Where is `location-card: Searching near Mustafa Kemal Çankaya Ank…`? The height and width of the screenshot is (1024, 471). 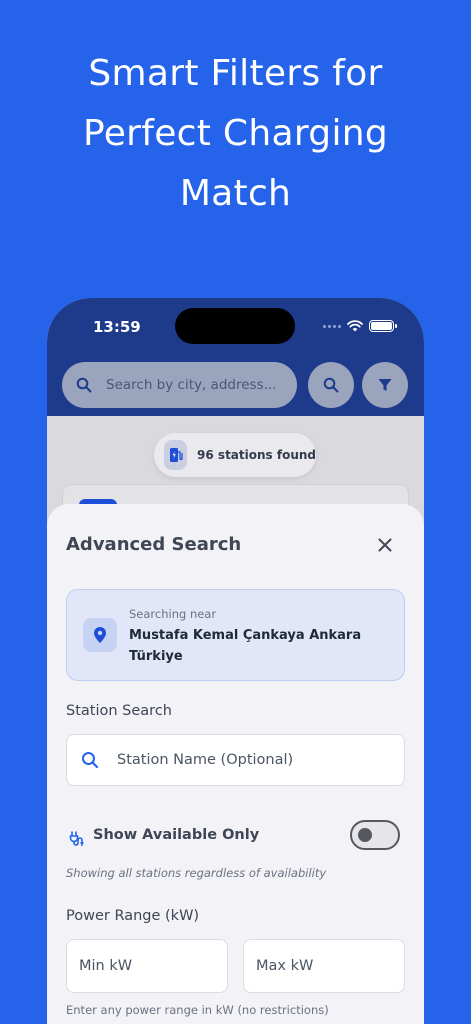 location-card: Searching near Mustafa Kemal Çankaya Ank… is located at coordinates (235, 635).